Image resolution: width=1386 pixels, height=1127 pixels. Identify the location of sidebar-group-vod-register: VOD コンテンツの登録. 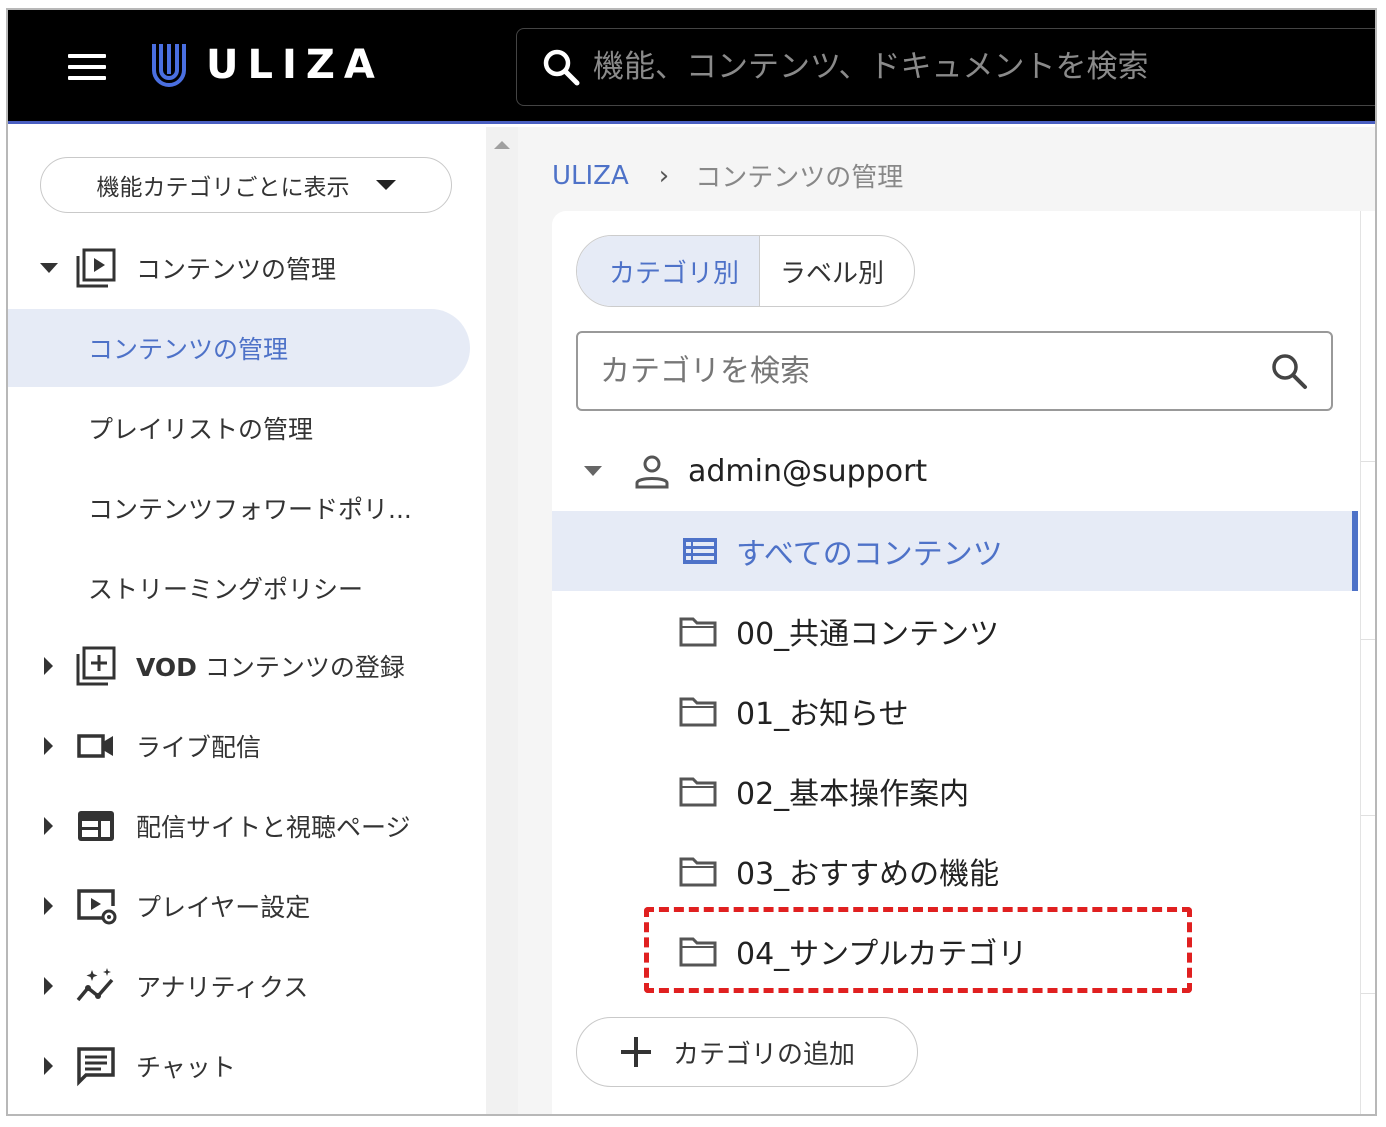
(247, 666).